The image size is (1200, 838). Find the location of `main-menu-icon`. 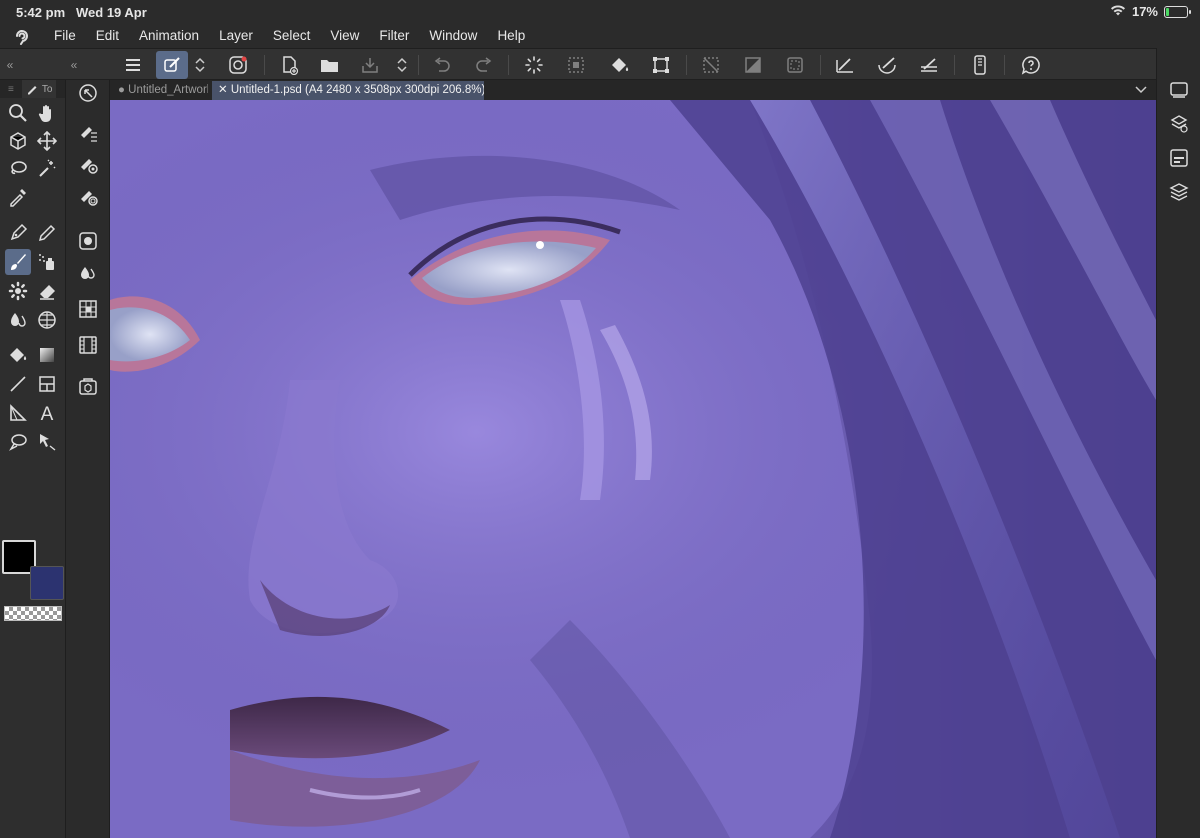

main-menu-icon is located at coordinates (133, 65).